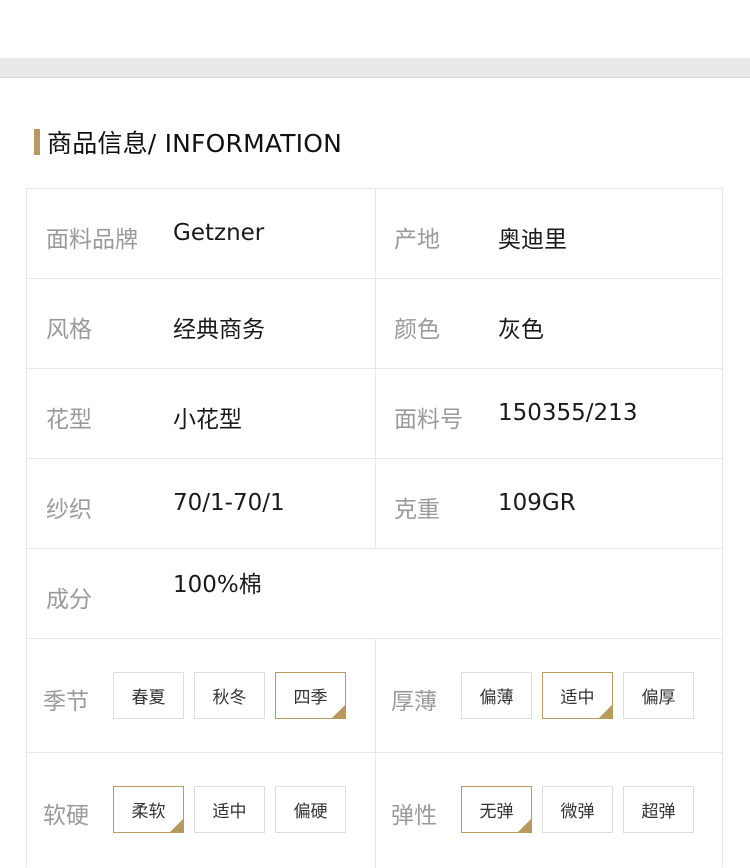  I want to click on color-value: 灰色, so click(521, 330).